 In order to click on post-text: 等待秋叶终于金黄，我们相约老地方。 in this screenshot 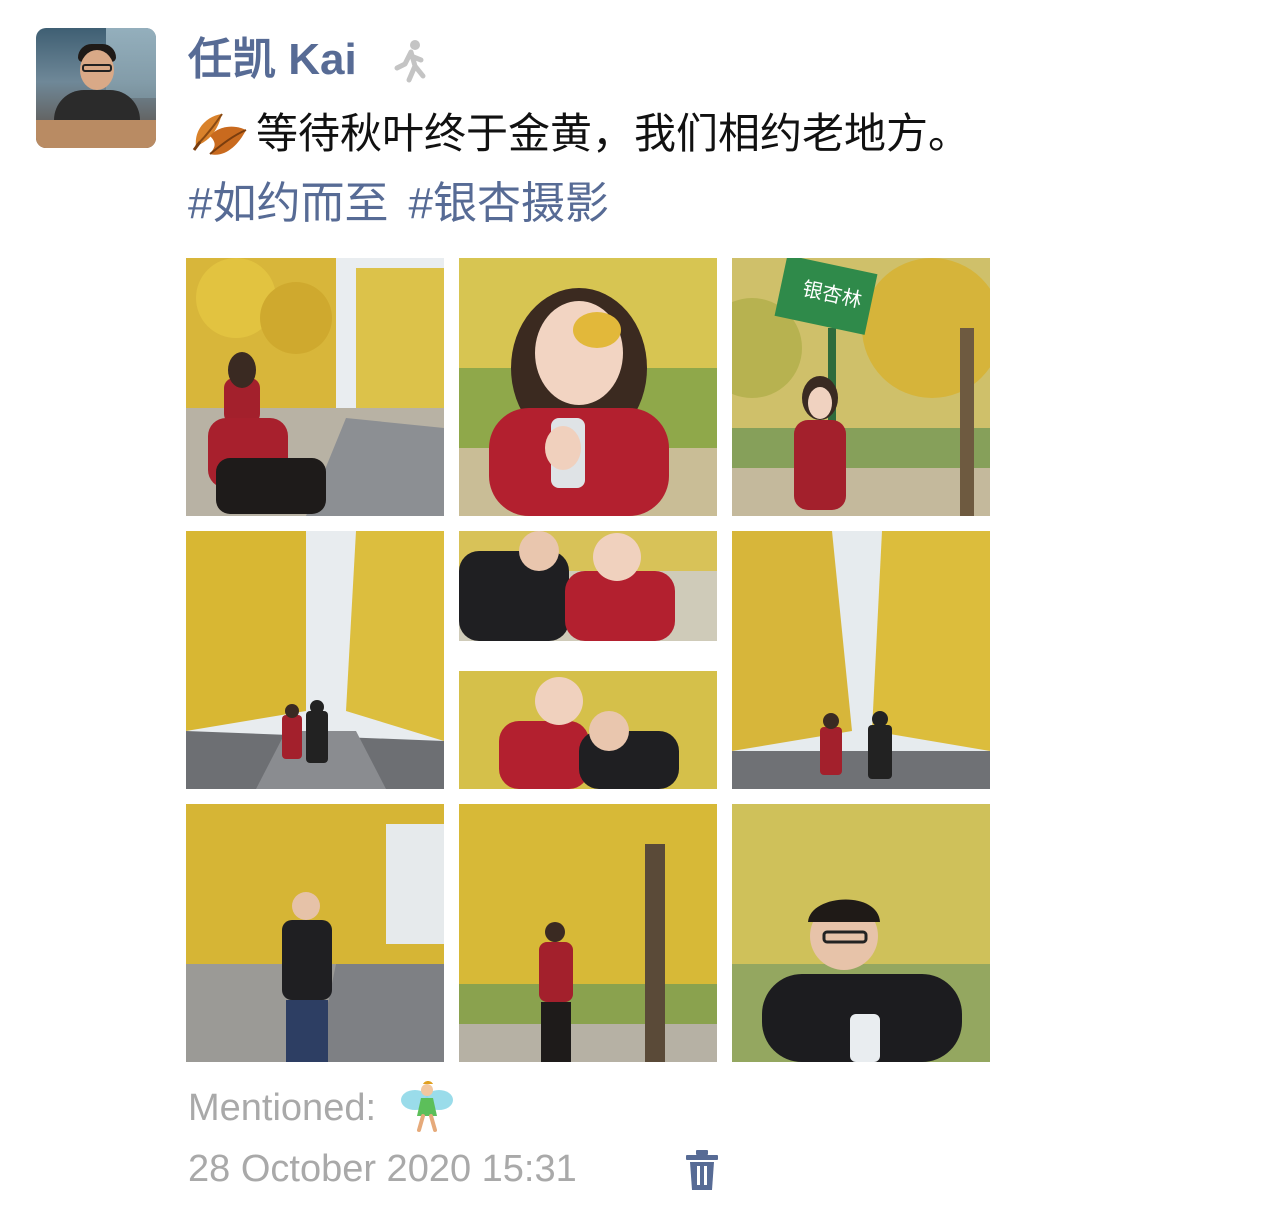, I will do `click(613, 133)`.